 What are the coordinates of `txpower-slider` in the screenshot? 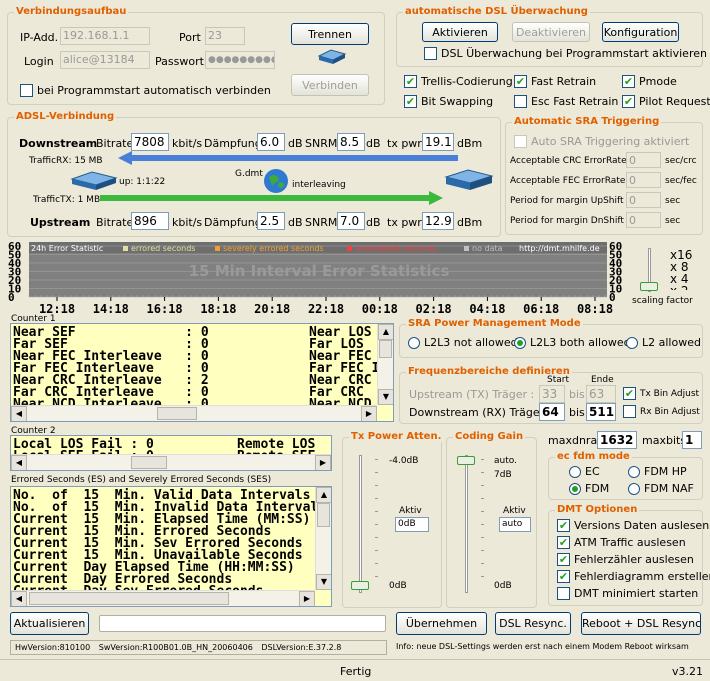 It's located at (366, 525).